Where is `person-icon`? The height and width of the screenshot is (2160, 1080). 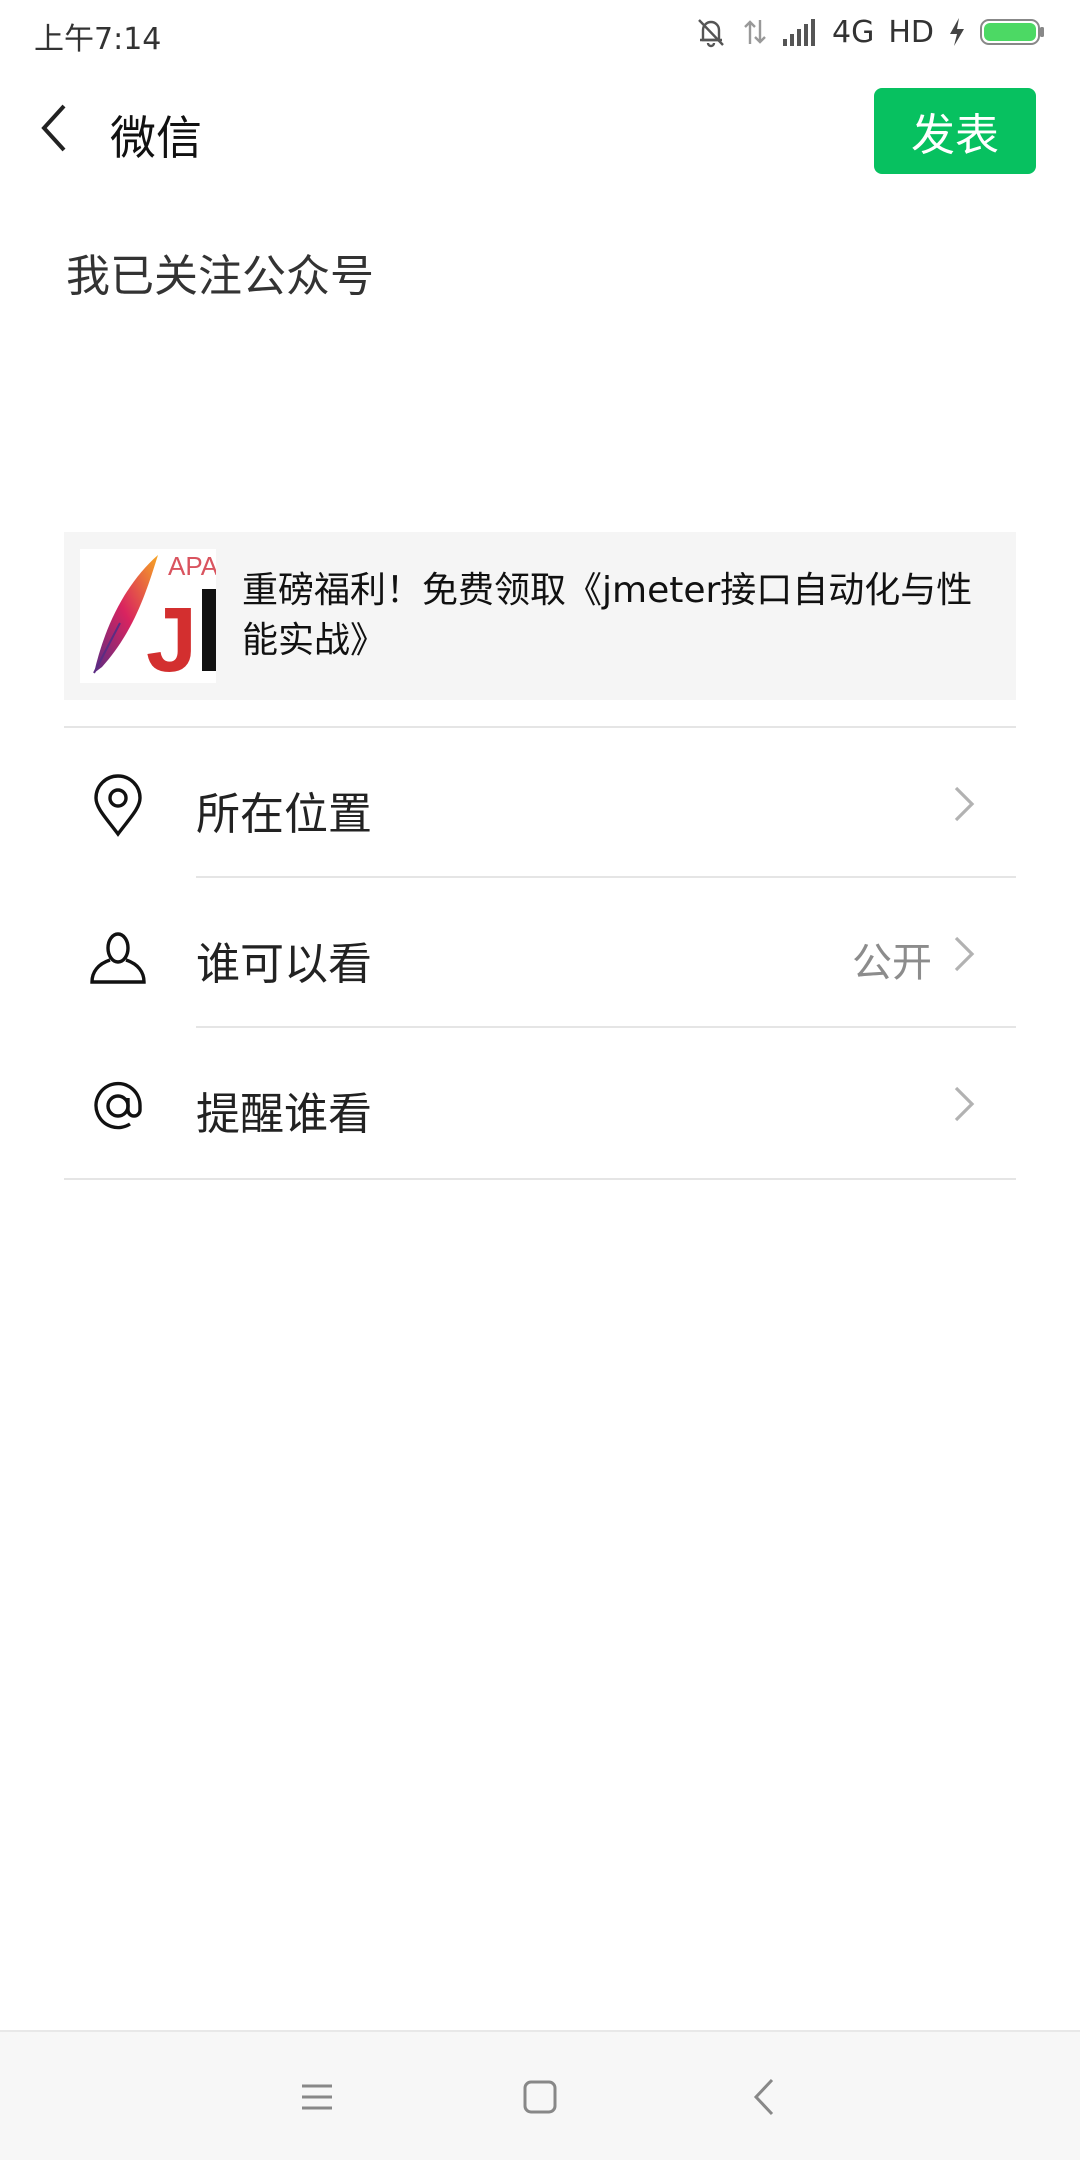 person-icon is located at coordinates (118, 958).